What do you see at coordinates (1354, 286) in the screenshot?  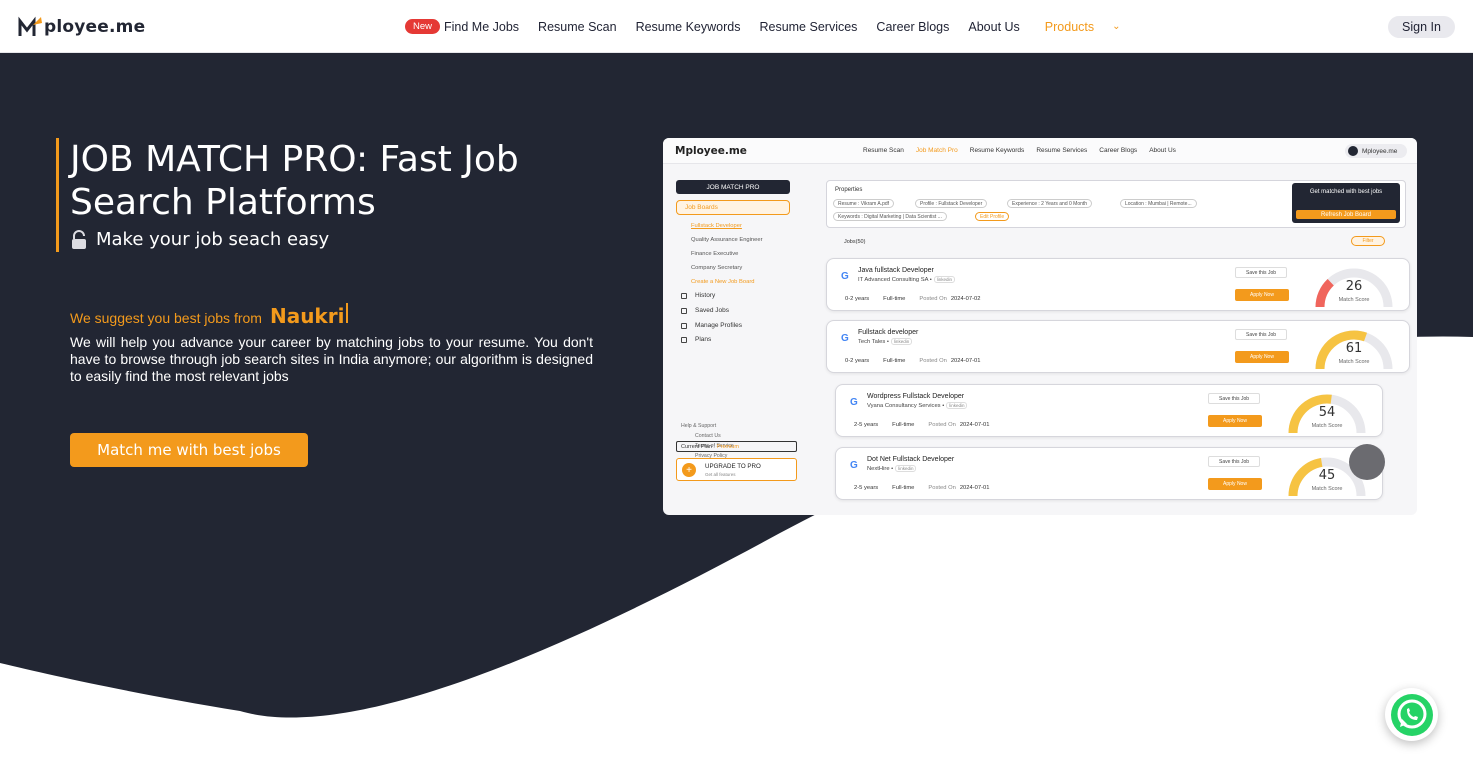 I see `preview-match-score: 26` at bounding box center [1354, 286].